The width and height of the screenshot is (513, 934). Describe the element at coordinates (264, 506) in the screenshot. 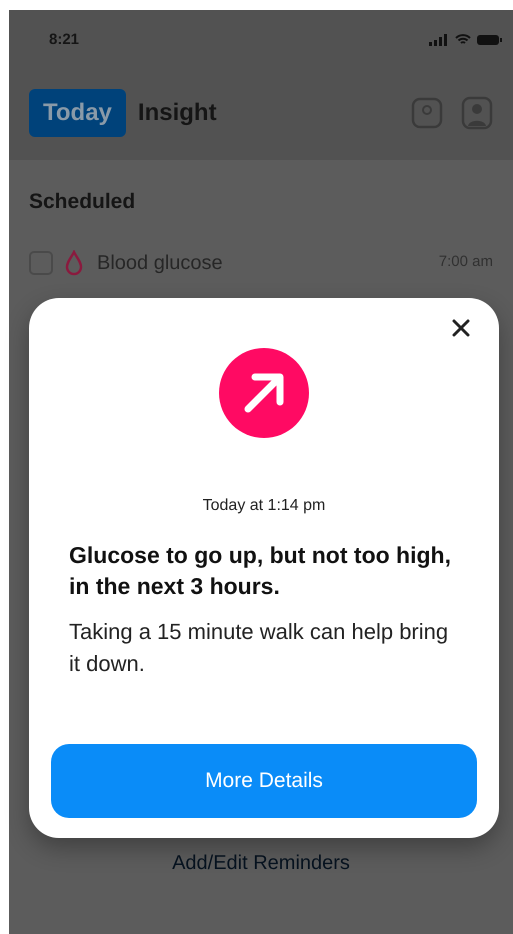

I see `dialog-timestamp: Today at 1:14 pm` at that location.